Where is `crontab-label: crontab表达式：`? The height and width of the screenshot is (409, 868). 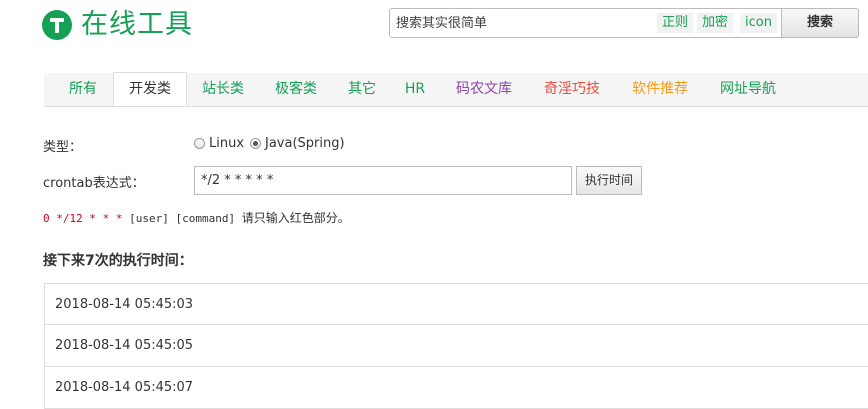 crontab-label: crontab表达式： is located at coordinates (94, 183).